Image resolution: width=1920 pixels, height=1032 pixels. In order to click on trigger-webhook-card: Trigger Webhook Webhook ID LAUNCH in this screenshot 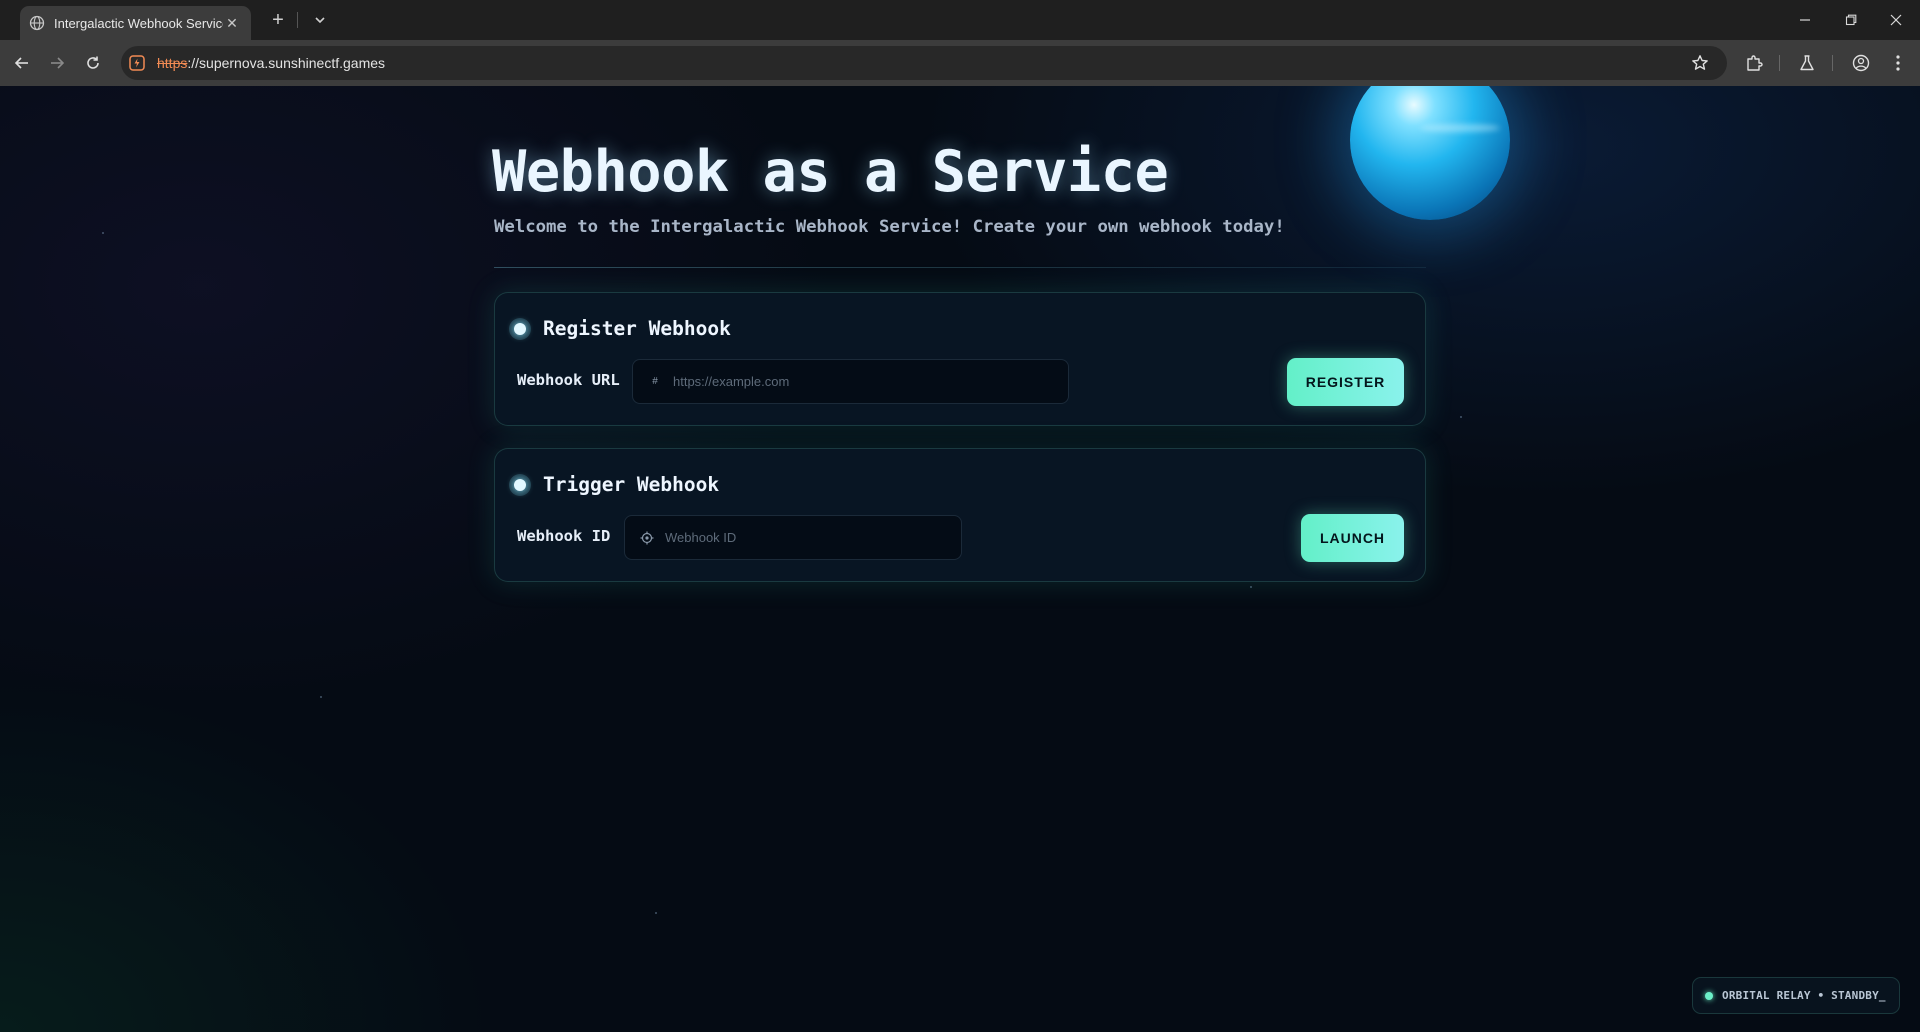, I will do `click(960, 515)`.